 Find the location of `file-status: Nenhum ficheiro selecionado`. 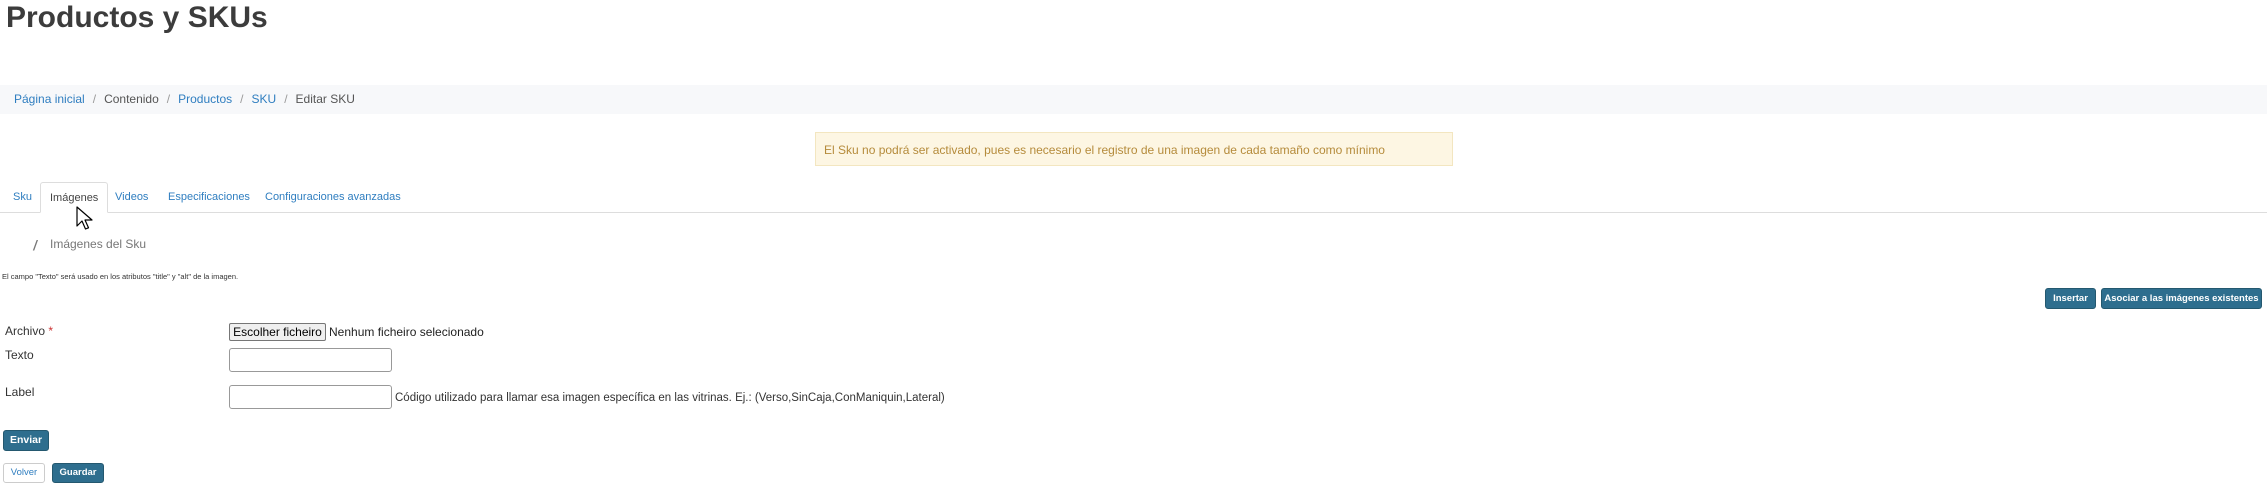

file-status: Nenhum ficheiro selecionado is located at coordinates (406, 332).